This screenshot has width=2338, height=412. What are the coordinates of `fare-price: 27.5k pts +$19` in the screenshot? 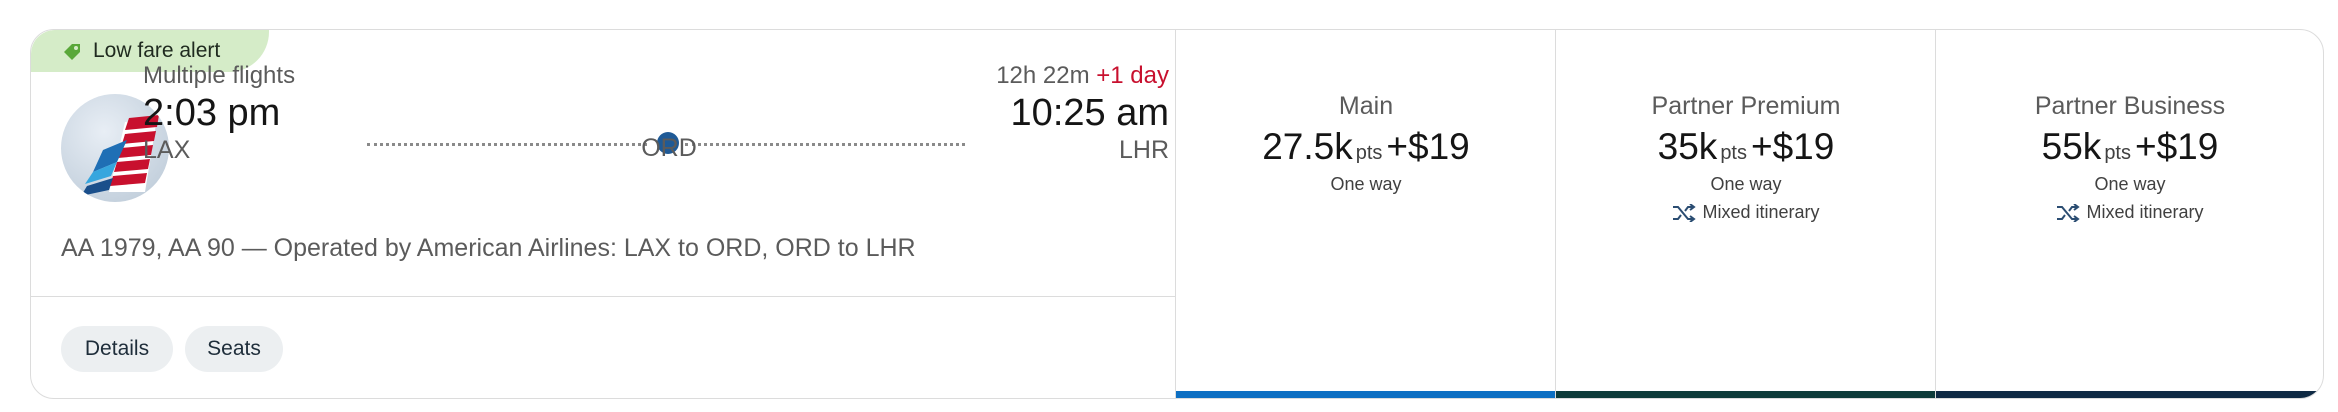 It's located at (1366, 147).